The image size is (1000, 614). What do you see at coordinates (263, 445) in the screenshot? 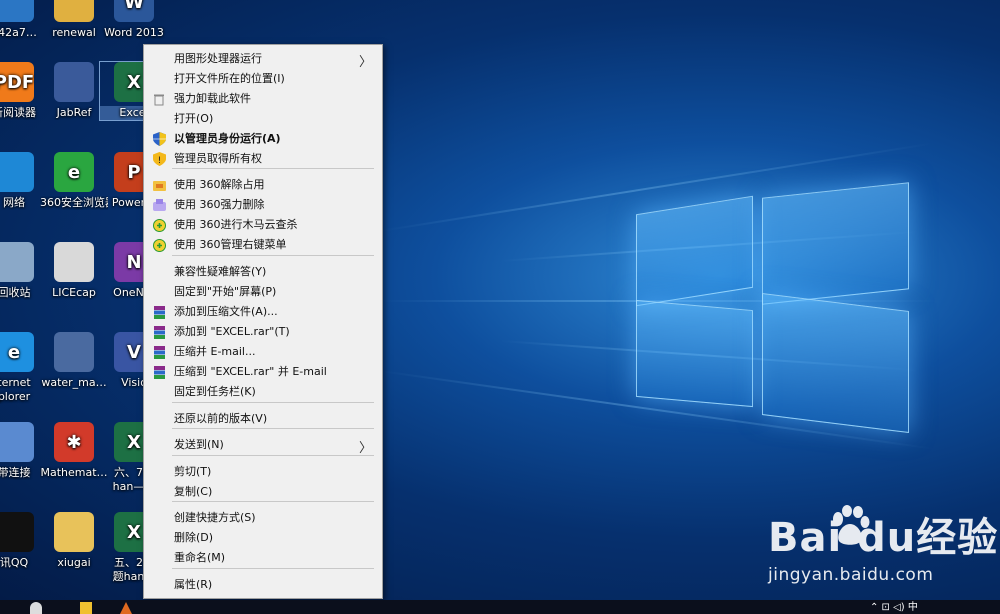
I see `context-menu-item: 发送到(N) 〉` at bounding box center [263, 445].